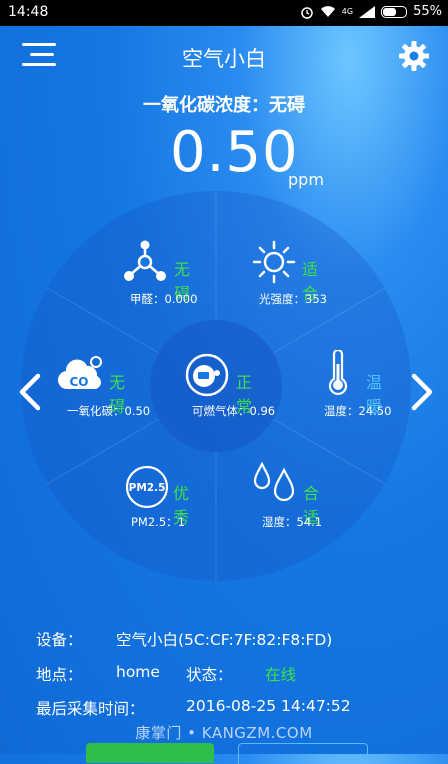  Describe the element at coordinates (224, 59) in the screenshot. I see `app-title: 空气小白` at that location.